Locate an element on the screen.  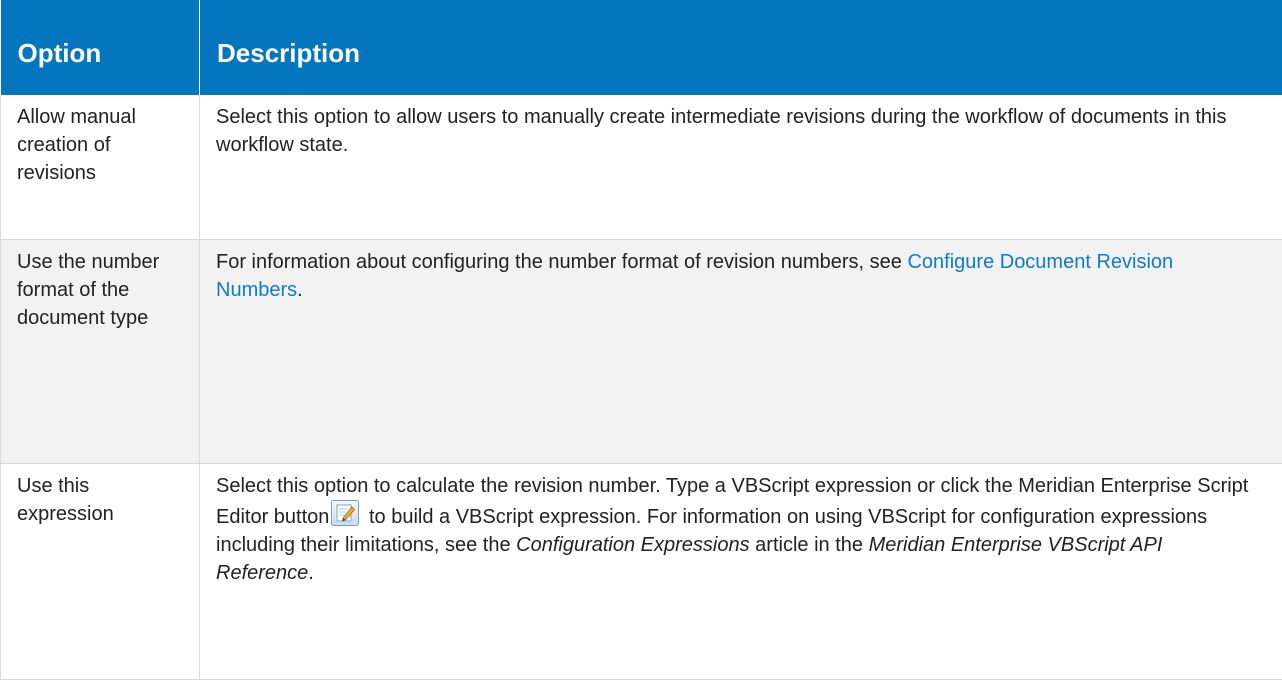
option-column-header: Option is located at coordinates (100, 47).